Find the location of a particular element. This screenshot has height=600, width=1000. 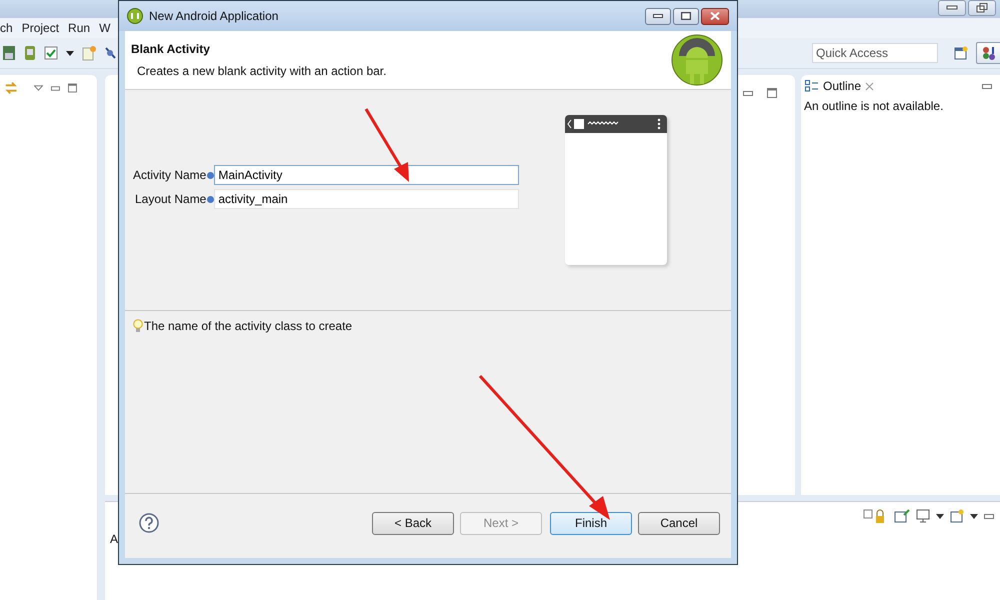

perspective-button is located at coordinates (988, 53).